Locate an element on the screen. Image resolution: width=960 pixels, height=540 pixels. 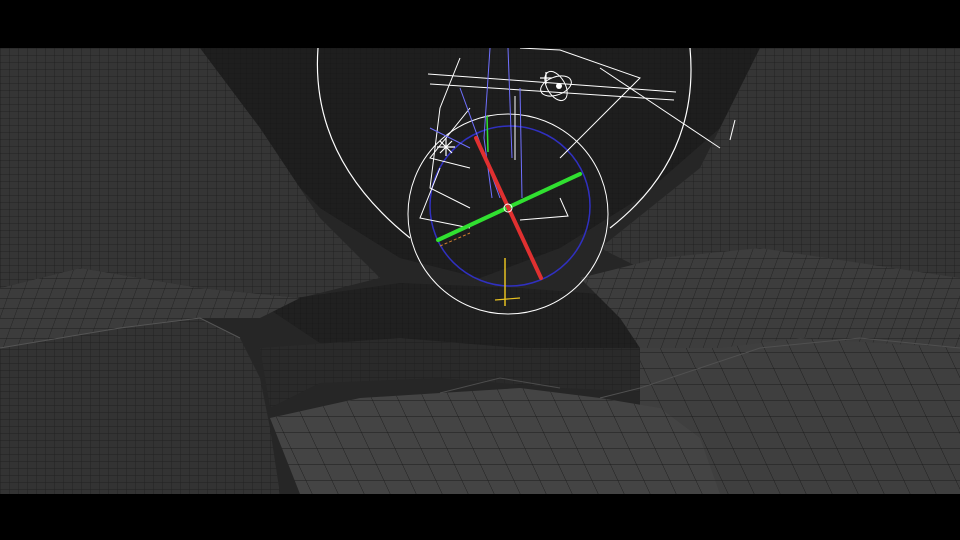
letterbox-bottom is located at coordinates (480, 517).